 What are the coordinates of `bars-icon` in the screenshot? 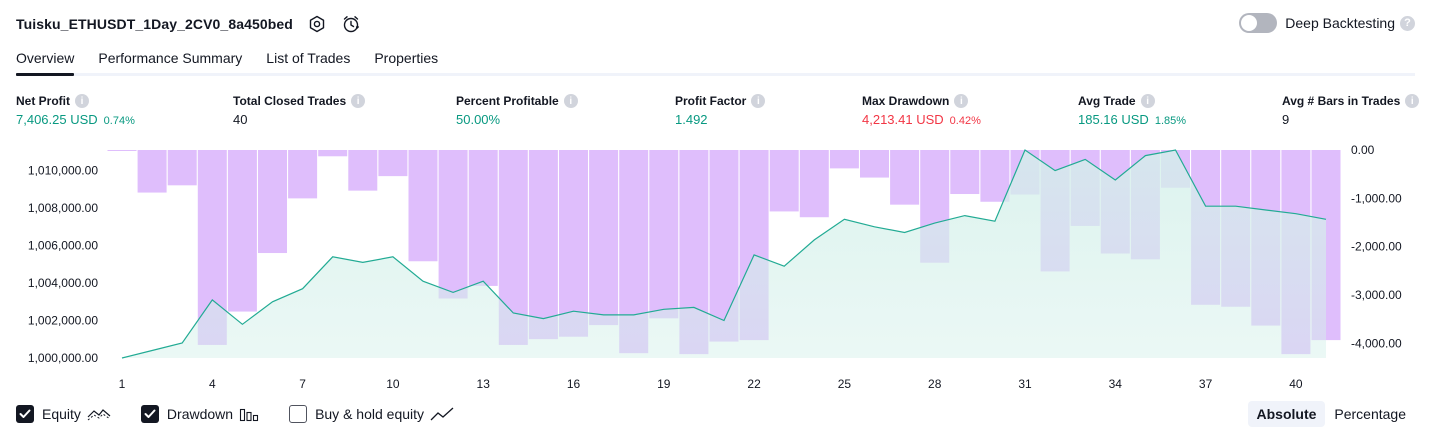 It's located at (249, 414).